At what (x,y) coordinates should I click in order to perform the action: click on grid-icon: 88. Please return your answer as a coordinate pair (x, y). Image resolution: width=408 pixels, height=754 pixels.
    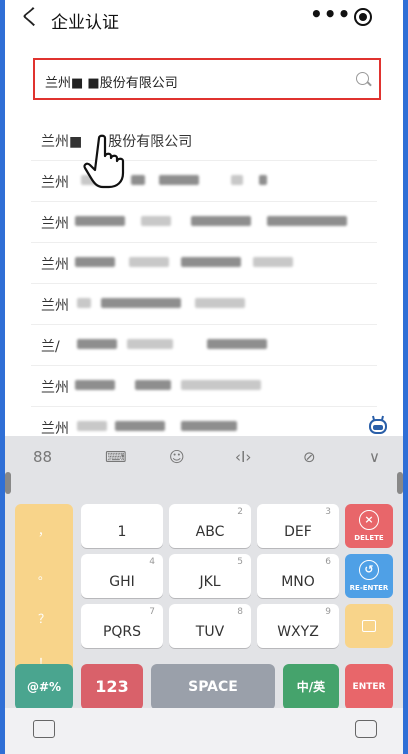
    Looking at the image, I should click on (42, 457).